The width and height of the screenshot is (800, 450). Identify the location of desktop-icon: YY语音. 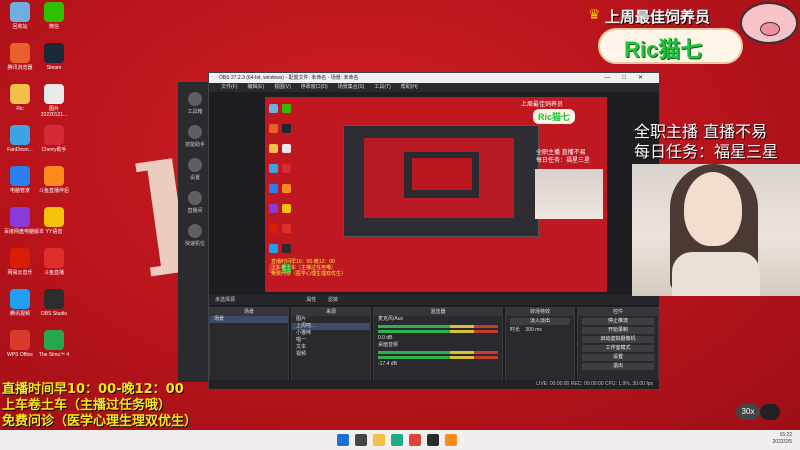
(54, 221).